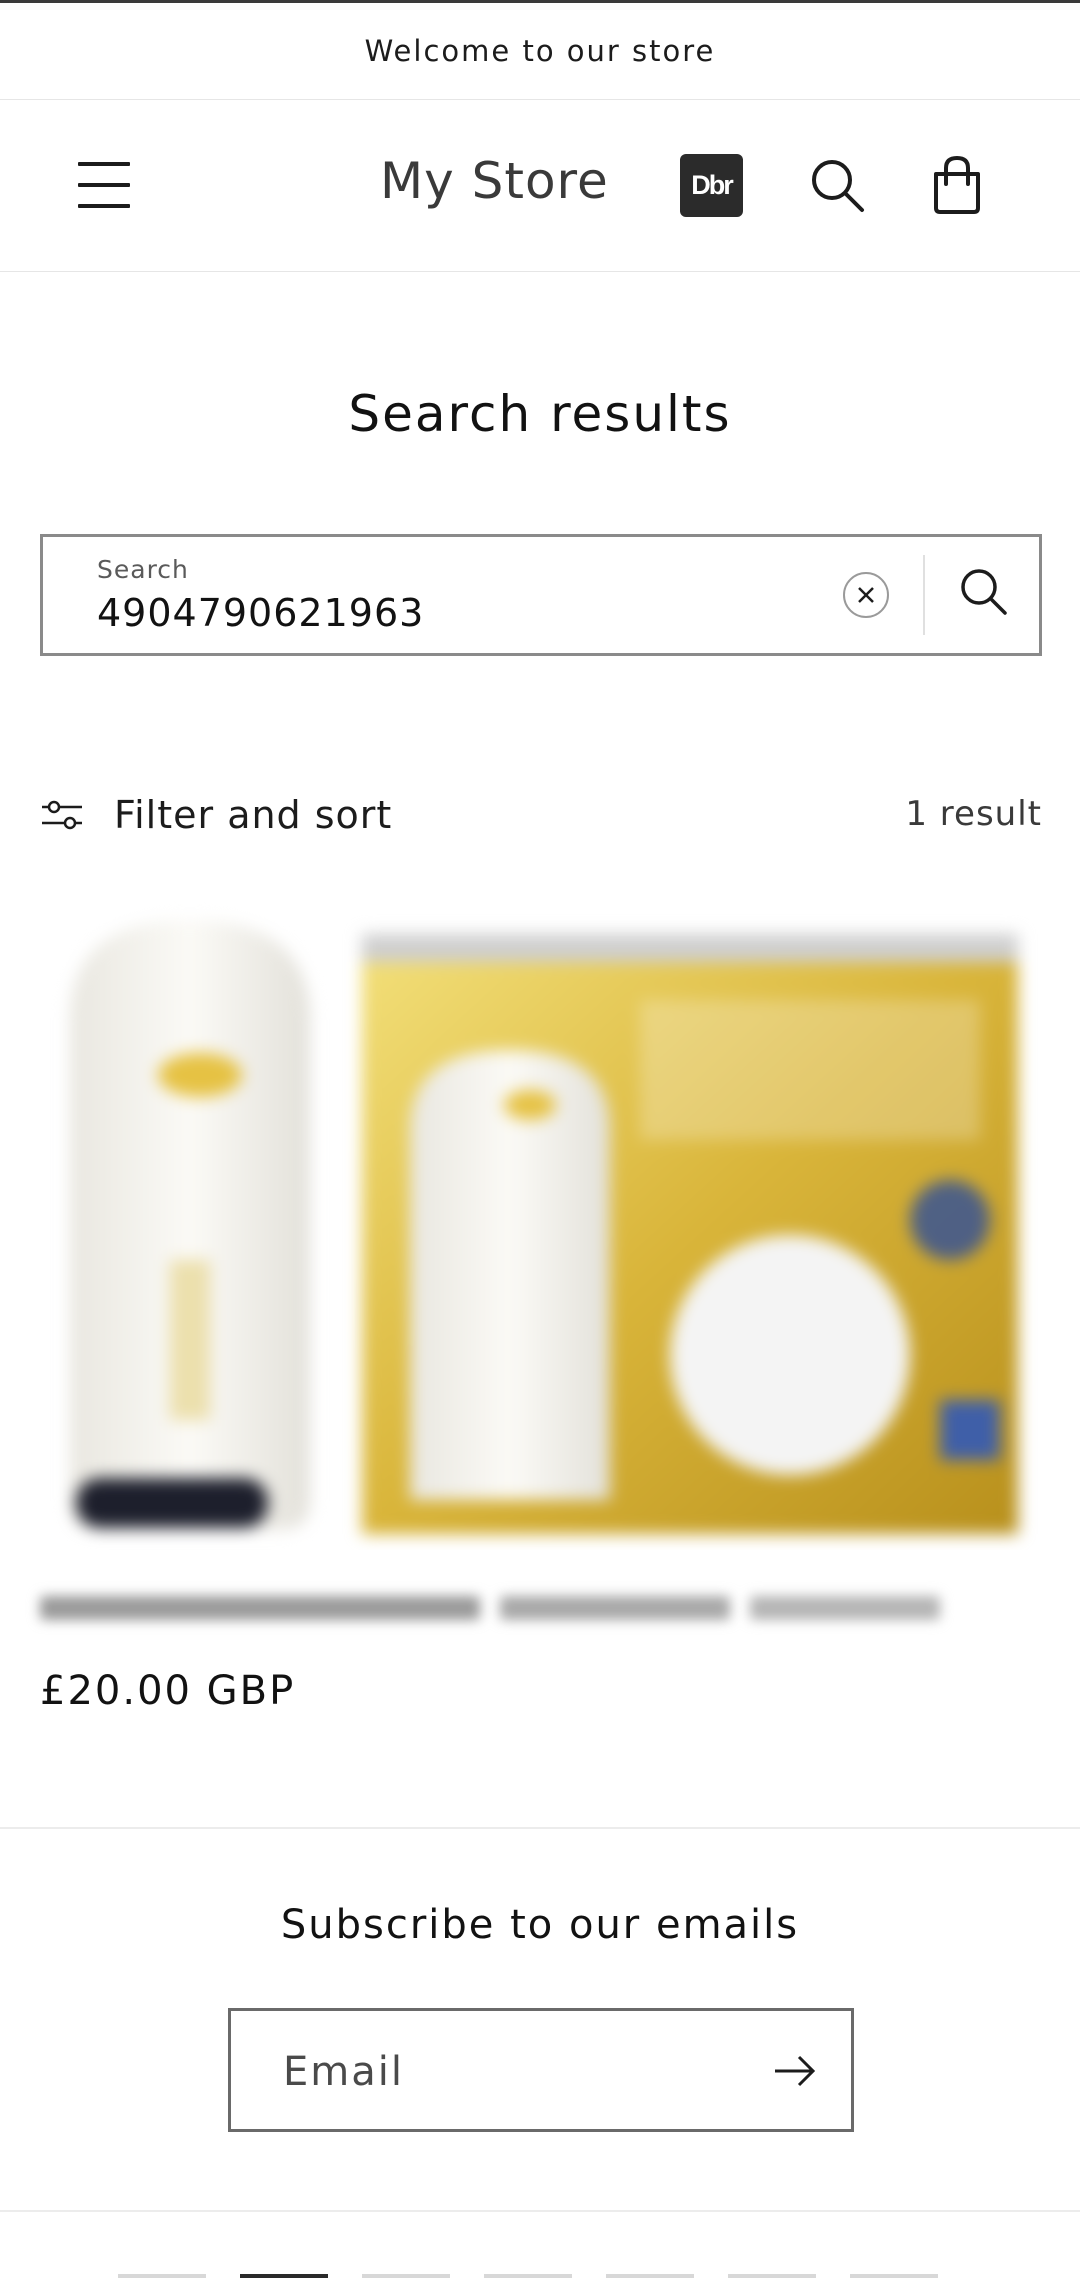 This screenshot has height=2278, width=1080. I want to click on arrow-right-icon, so click(795, 2071).